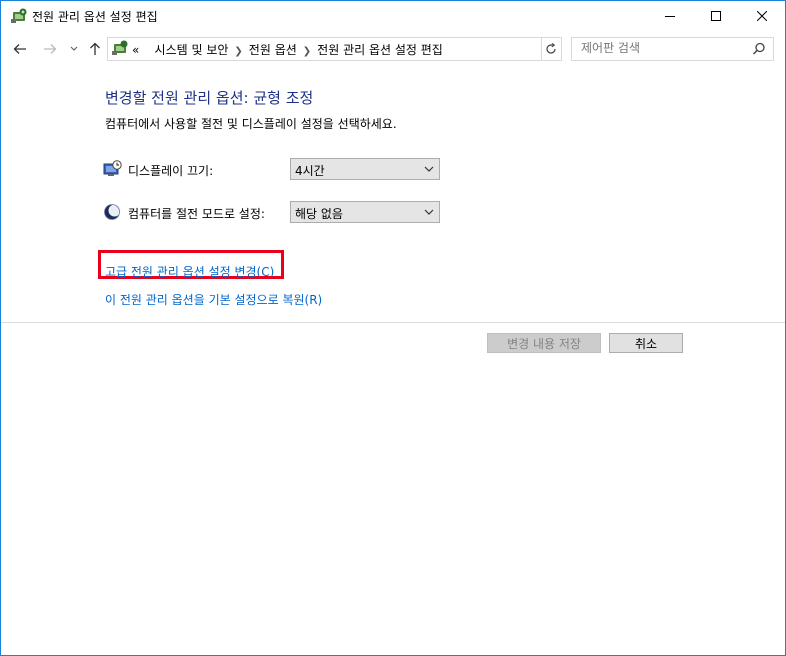 This screenshot has width=786, height=656. What do you see at coordinates (319, 214) in the screenshot?
I see `sleep-value: 해당 없음` at bounding box center [319, 214].